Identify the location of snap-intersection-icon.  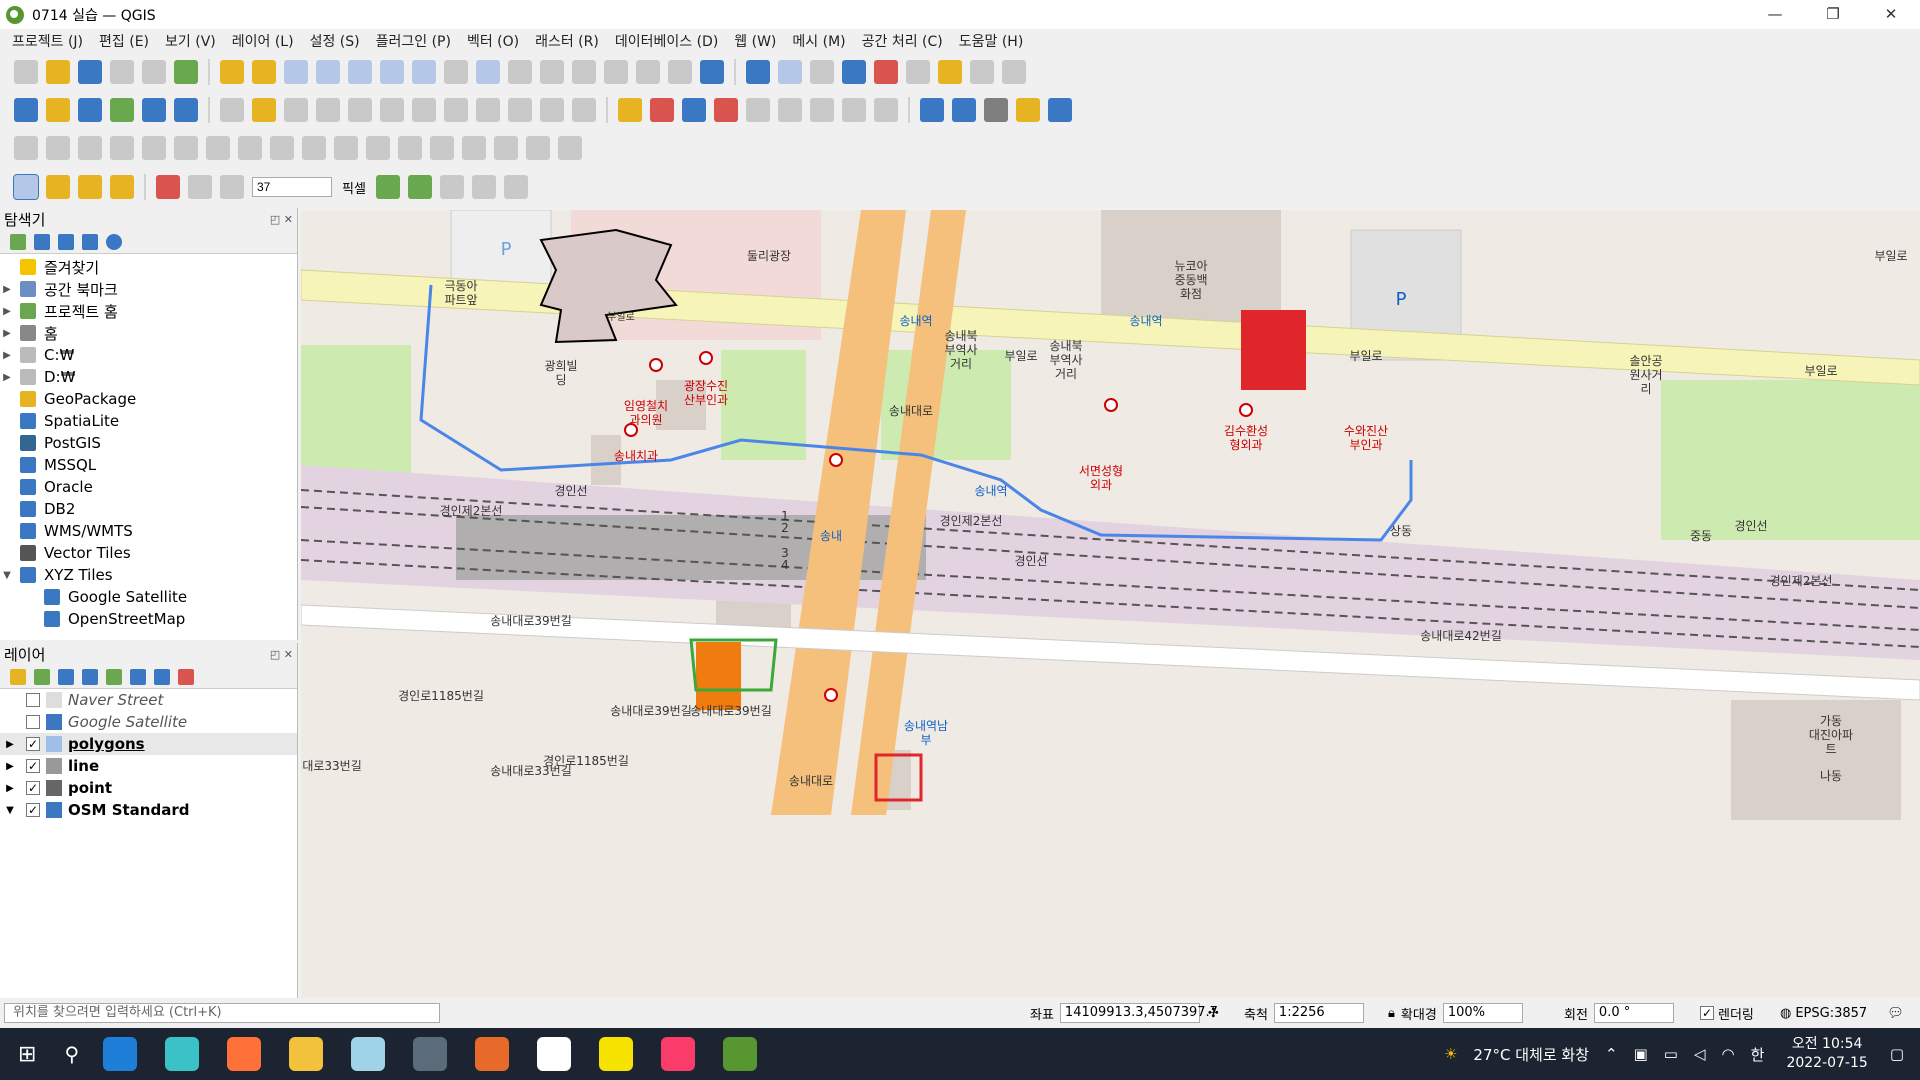
(419, 187).